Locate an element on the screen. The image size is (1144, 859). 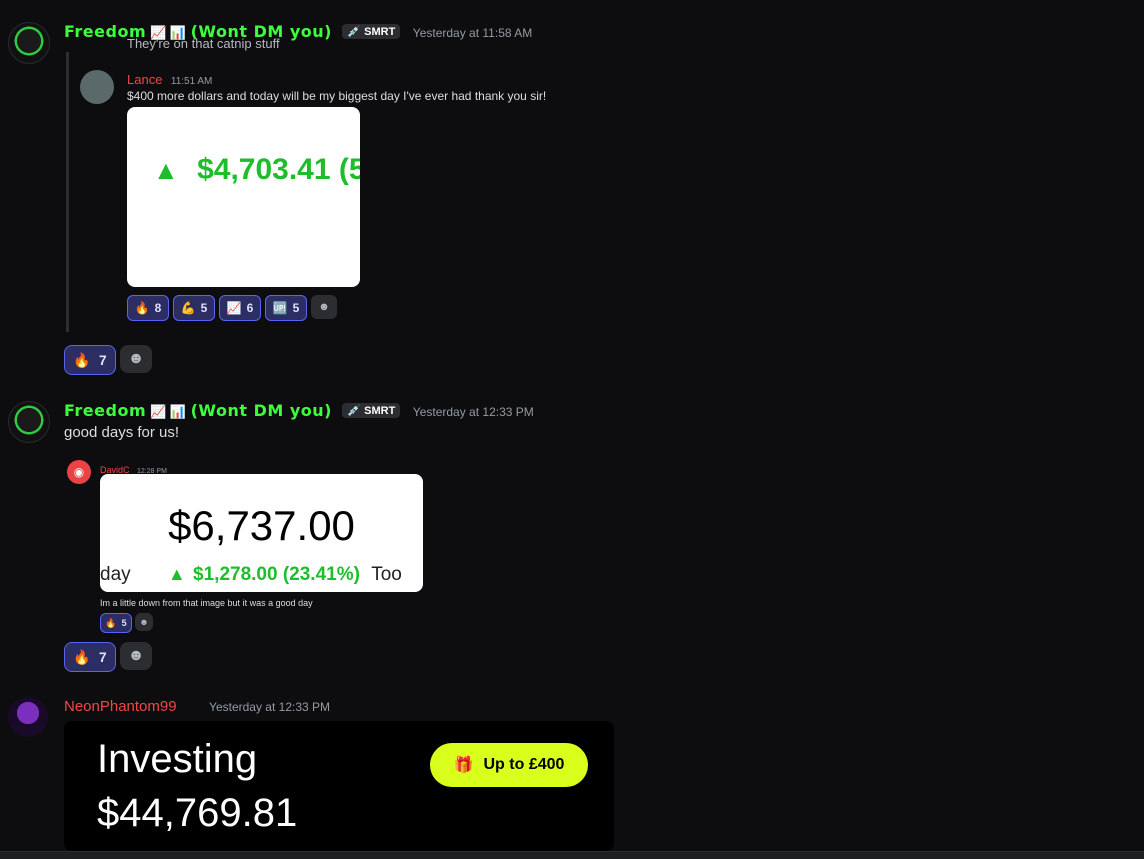
gain-value: $4,703.41 (5 is located at coordinates (278, 169).